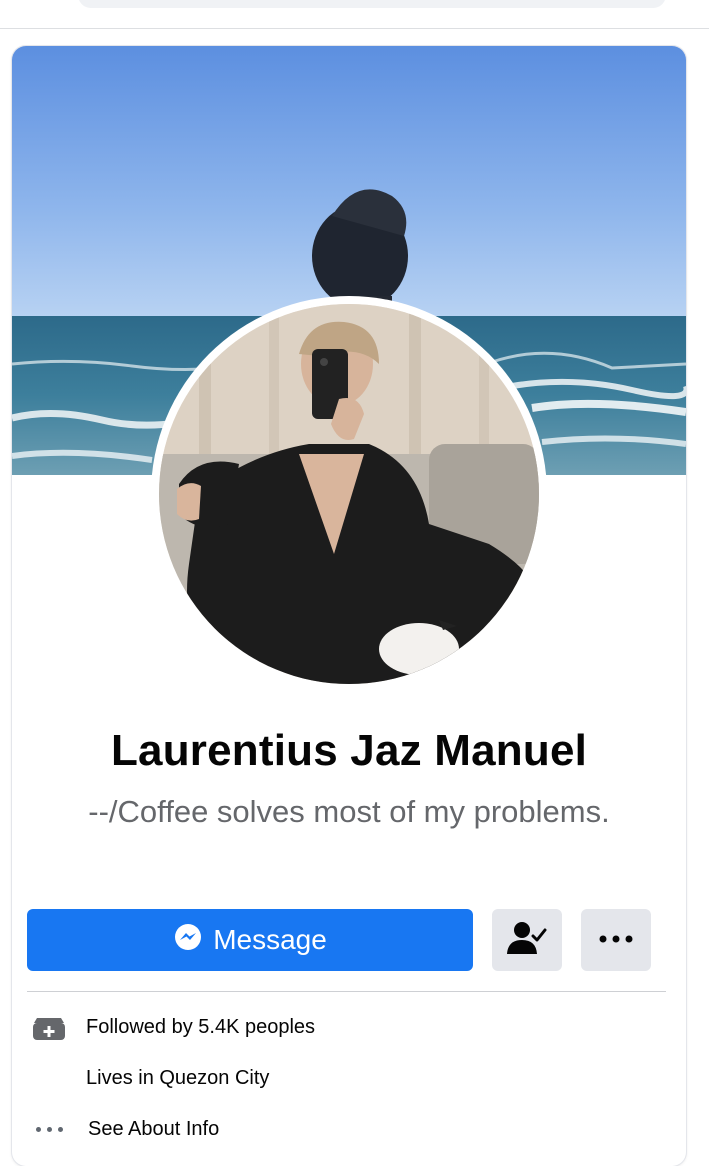 The height and width of the screenshot is (1166, 709). Describe the element at coordinates (49, 1027) in the screenshot. I see `followers-icon` at that location.